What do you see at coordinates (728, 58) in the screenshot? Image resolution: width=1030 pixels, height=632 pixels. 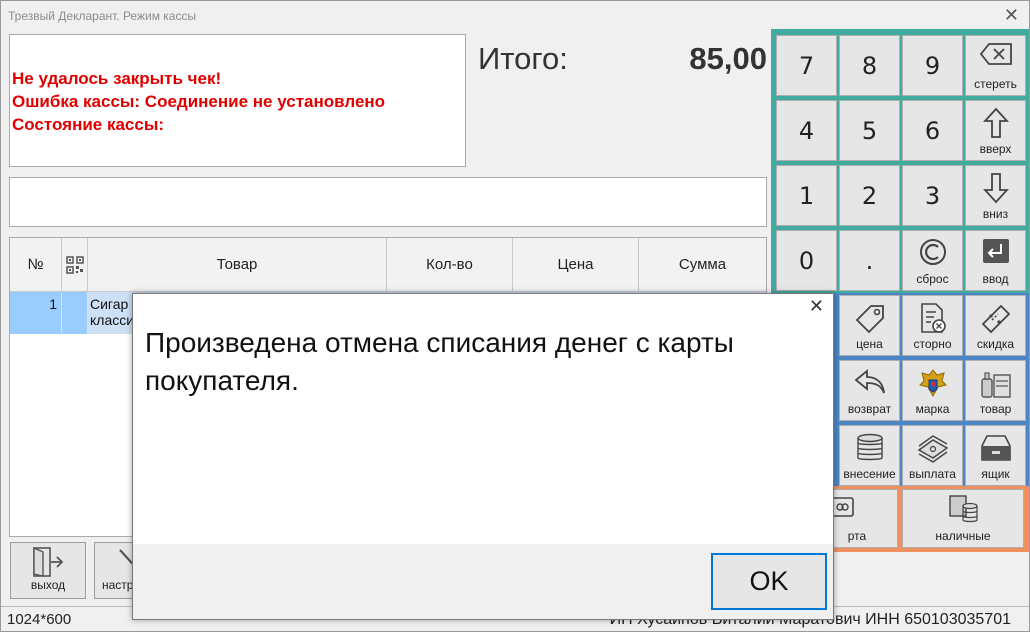 I see `total-value: 85,00` at bounding box center [728, 58].